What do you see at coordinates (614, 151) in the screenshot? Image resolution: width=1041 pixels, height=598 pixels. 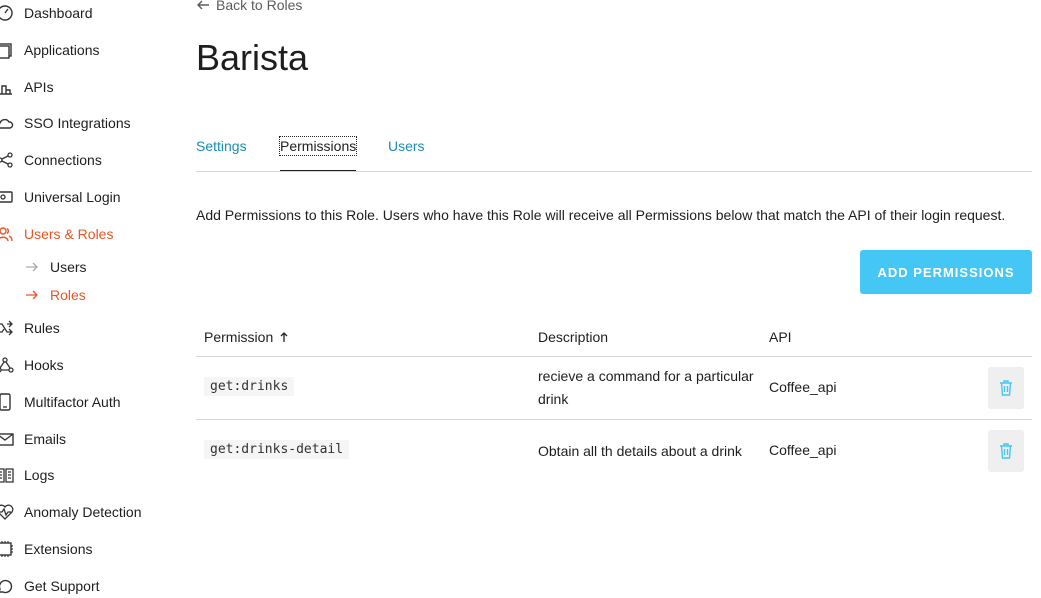 I see `tab-bar: Settings Permissions Users` at bounding box center [614, 151].